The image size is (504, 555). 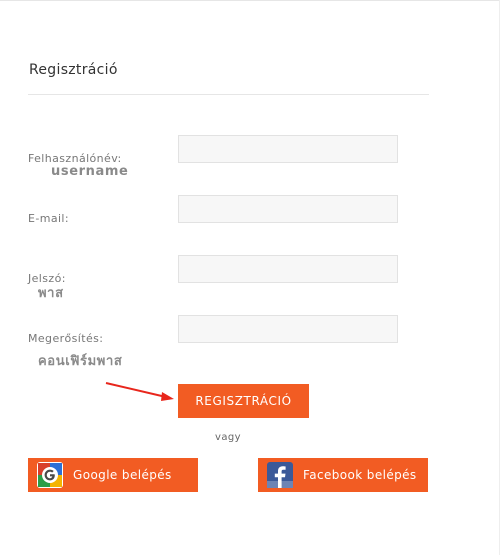 What do you see at coordinates (66, 338) in the screenshot?
I see `confirm-label: Megerősítés:` at bounding box center [66, 338].